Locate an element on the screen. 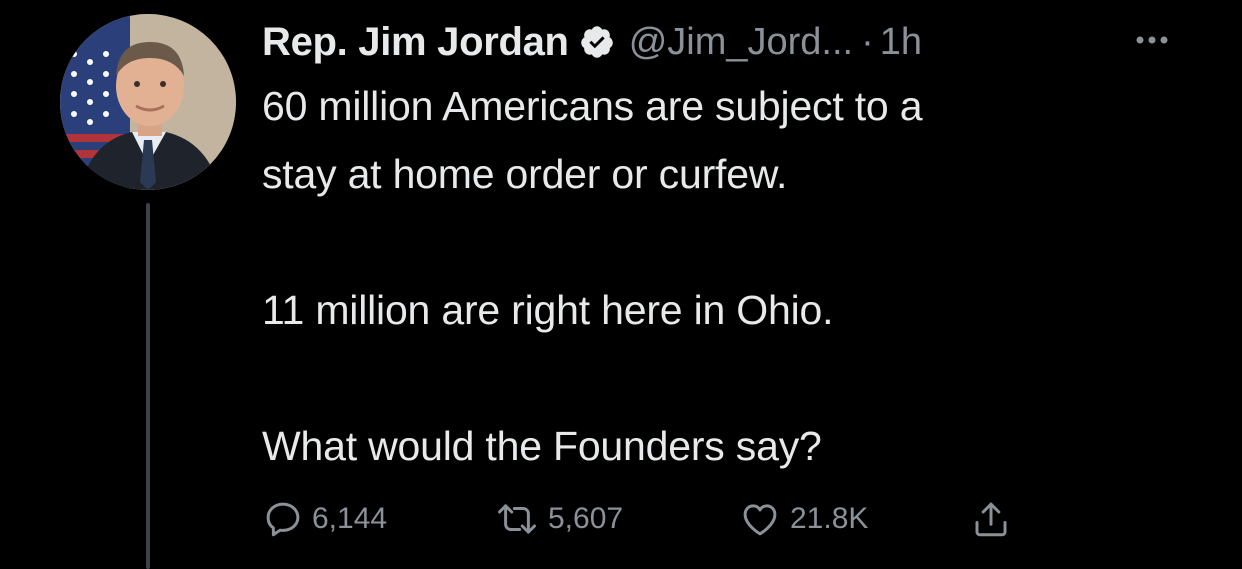 The width and height of the screenshot is (1242, 569). tweet-header: Rep. Jim Jordan @Jim_Jord... · 1h is located at coordinates (592, 42).